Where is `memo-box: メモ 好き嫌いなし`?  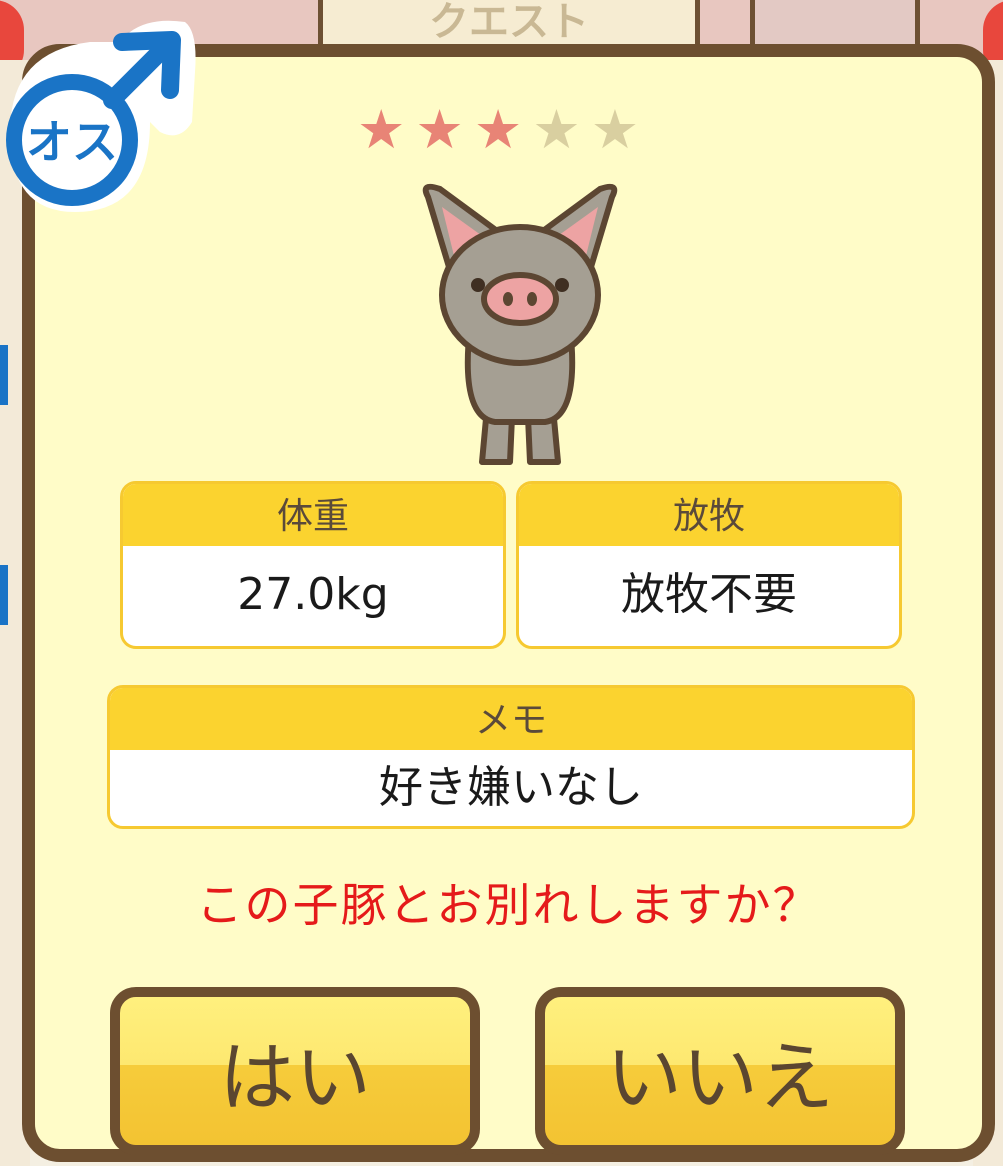 memo-box: メモ 好き嫌いなし is located at coordinates (511, 757).